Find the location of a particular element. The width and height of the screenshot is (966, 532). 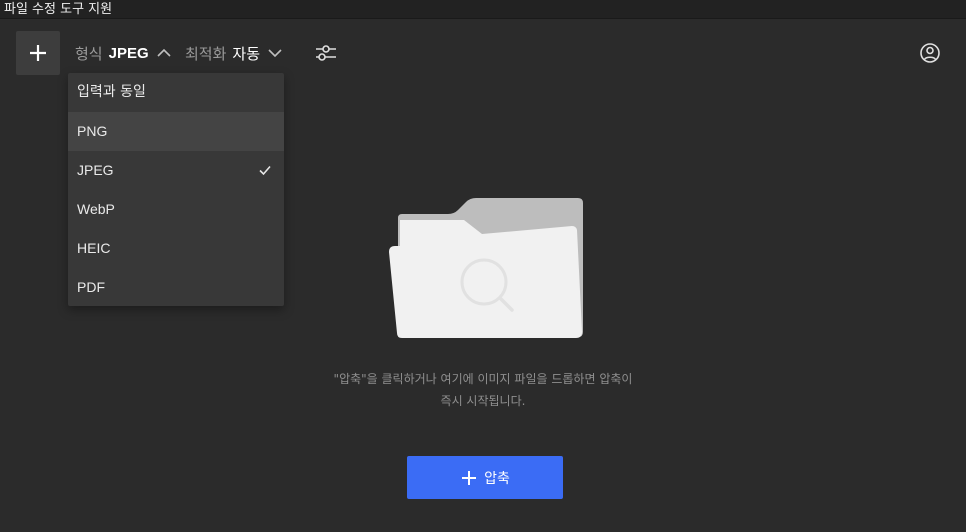

settings-button is located at coordinates (326, 53).